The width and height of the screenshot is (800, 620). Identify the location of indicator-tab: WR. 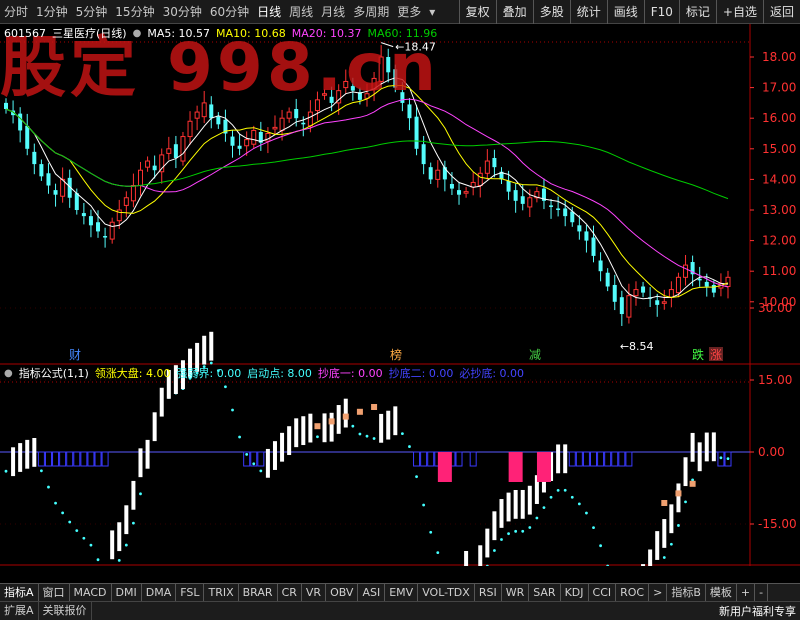
(516, 592).